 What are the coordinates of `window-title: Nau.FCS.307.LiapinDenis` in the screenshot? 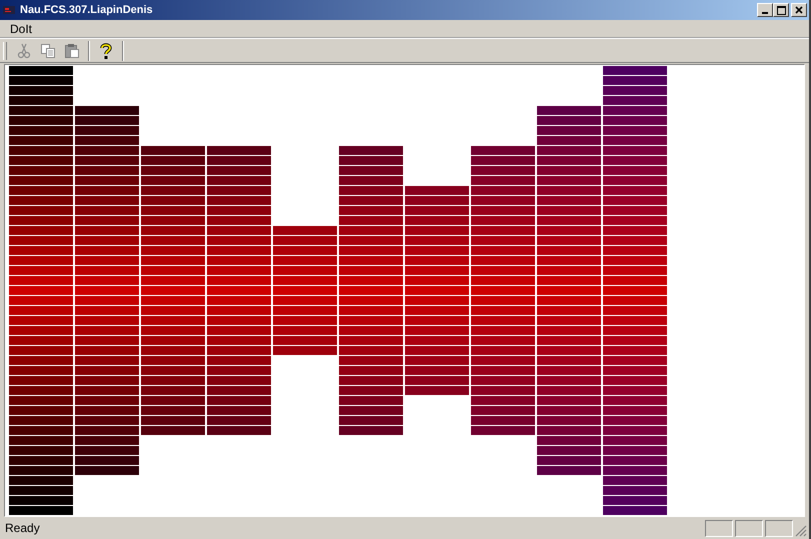 It's located at (86, 10).